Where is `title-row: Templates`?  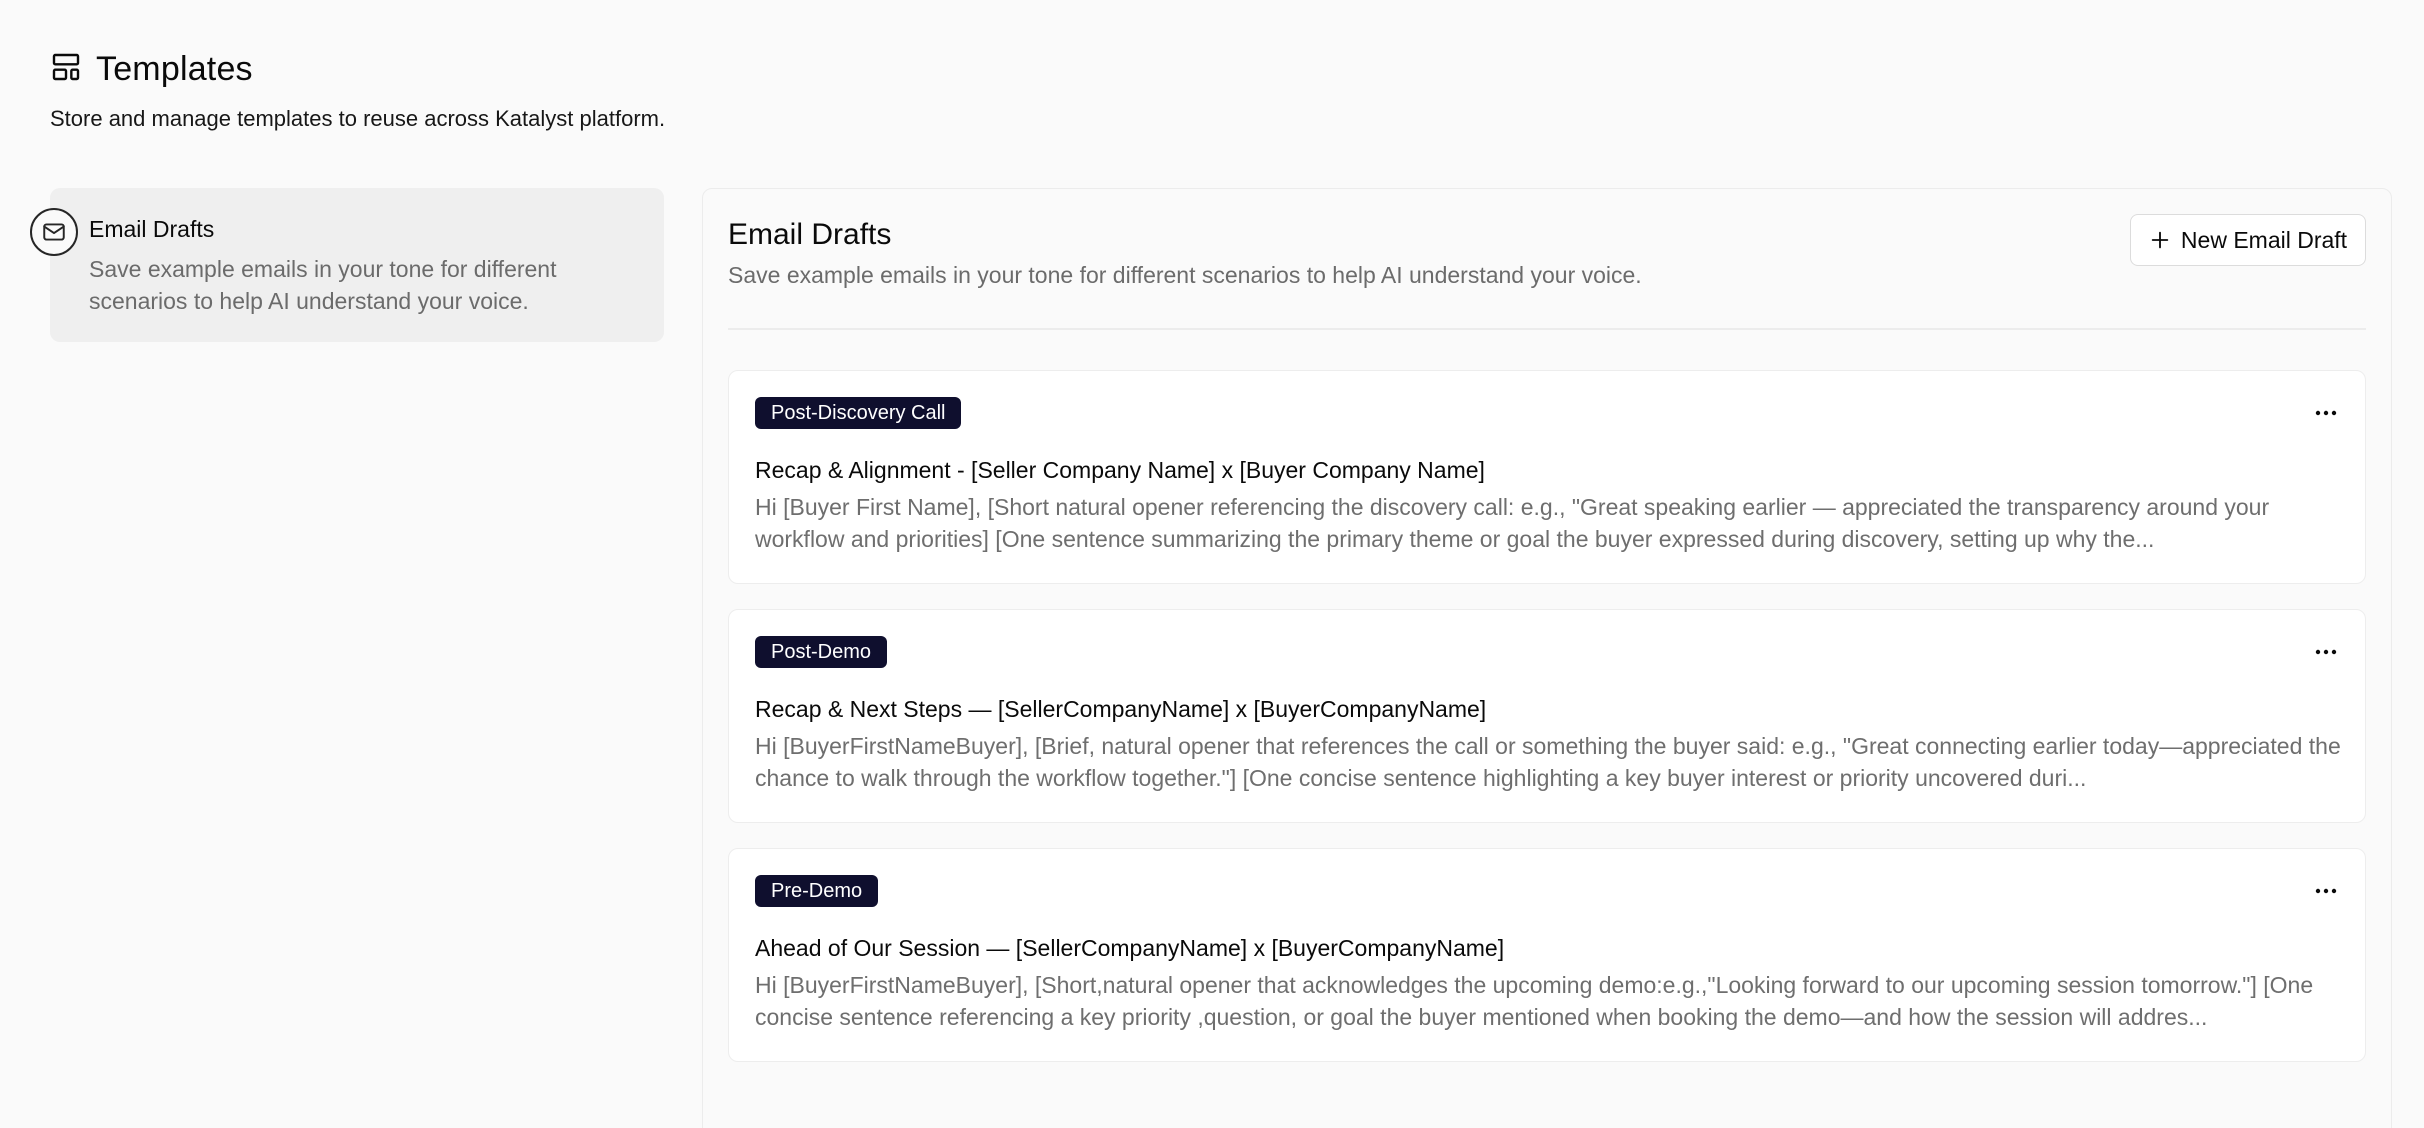 title-row: Templates is located at coordinates (151, 69).